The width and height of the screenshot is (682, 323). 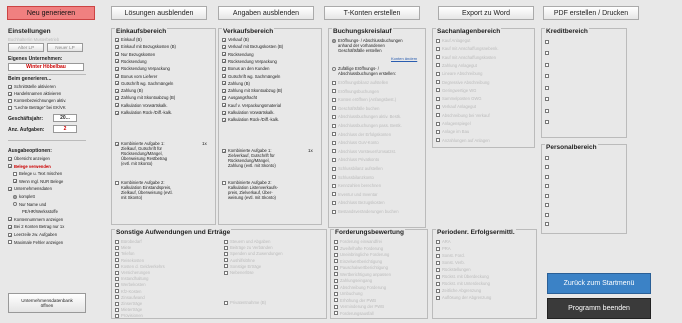 I want to click on toolbar-button-2: Angaben ausblenden, so click(x=266, y=13).